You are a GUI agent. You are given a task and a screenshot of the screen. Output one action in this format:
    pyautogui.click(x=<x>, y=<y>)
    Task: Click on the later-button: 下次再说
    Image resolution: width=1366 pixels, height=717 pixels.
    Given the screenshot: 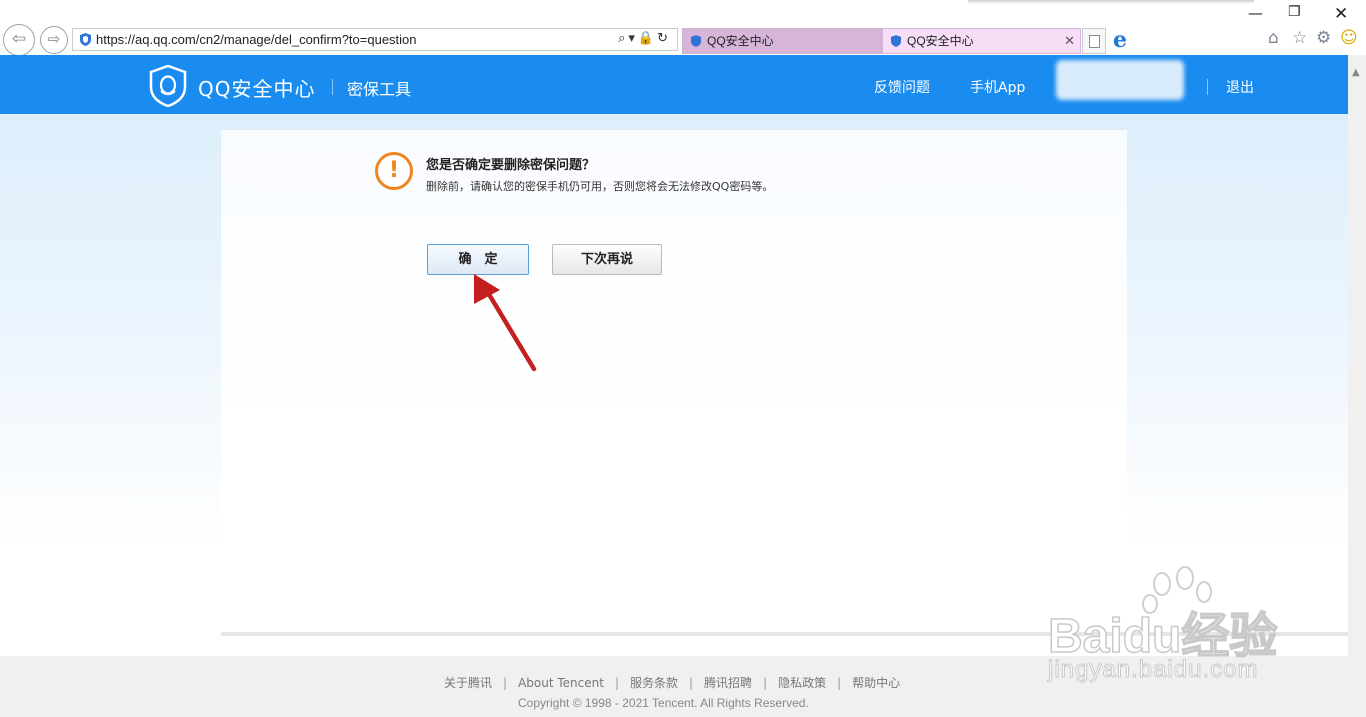 What is the action you would take?
    pyautogui.click(x=607, y=259)
    